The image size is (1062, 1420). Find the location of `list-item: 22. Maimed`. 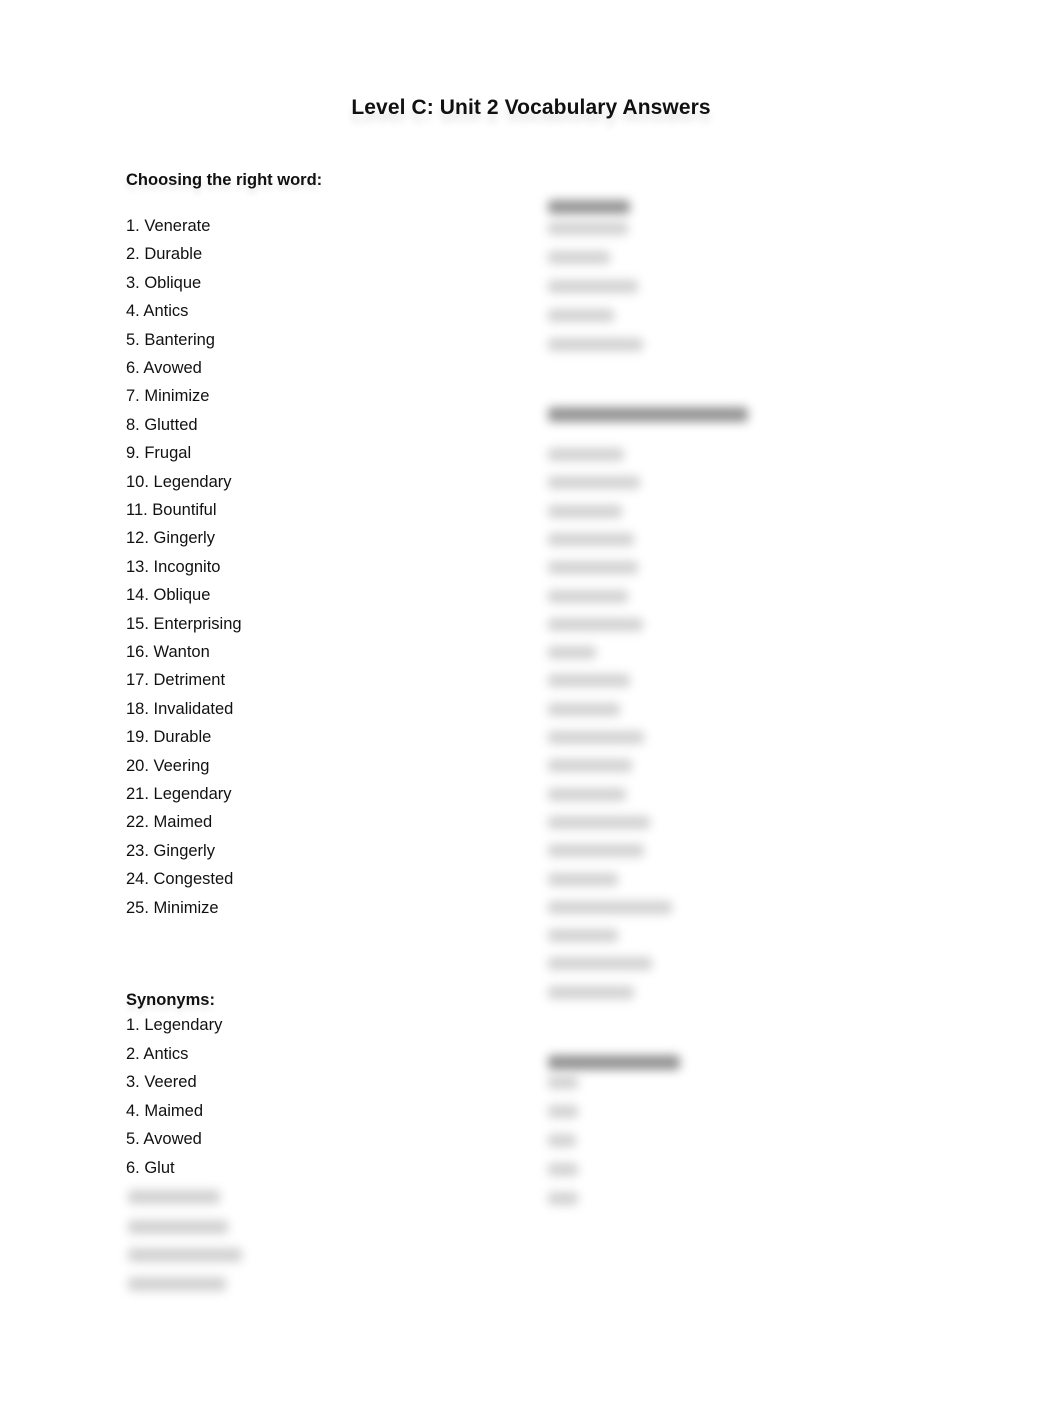

list-item: 22. Maimed is located at coordinates (169, 822).